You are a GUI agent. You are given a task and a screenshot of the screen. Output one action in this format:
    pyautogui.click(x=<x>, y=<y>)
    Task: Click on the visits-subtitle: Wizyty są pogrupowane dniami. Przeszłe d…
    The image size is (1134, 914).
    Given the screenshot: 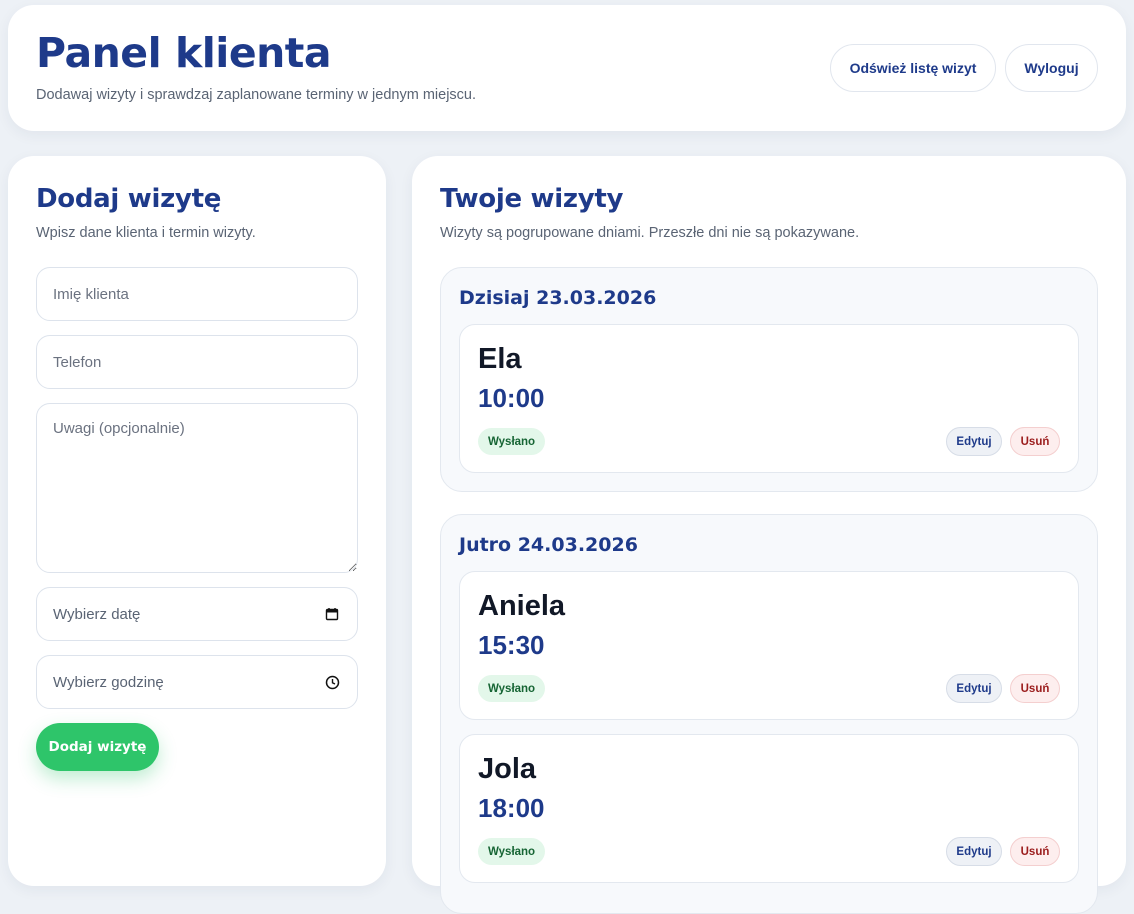 What is the action you would take?
    pyautogui.click(x=650, y=233)
    